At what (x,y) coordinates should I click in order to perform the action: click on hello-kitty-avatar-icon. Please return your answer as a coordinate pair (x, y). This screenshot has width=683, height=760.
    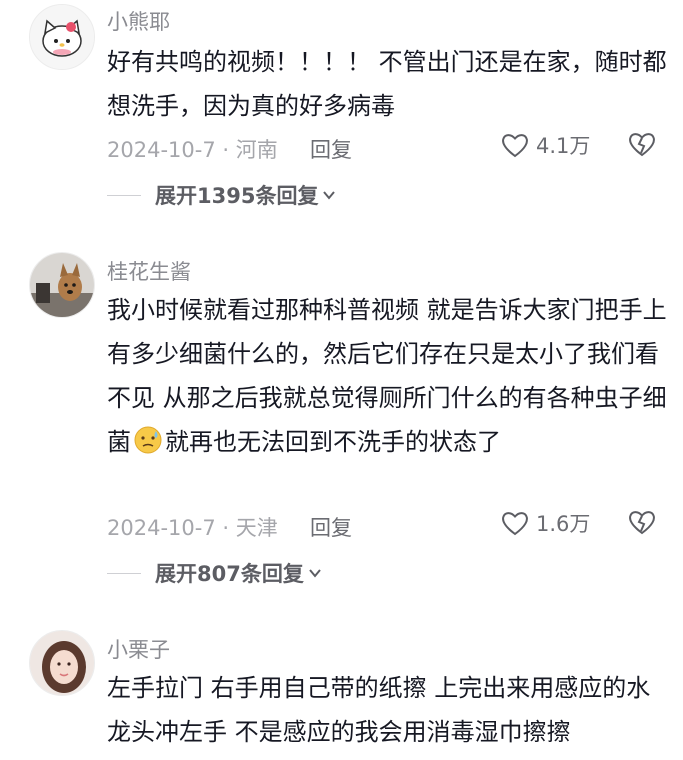
    Looking at the image, I should click on (62, 37).